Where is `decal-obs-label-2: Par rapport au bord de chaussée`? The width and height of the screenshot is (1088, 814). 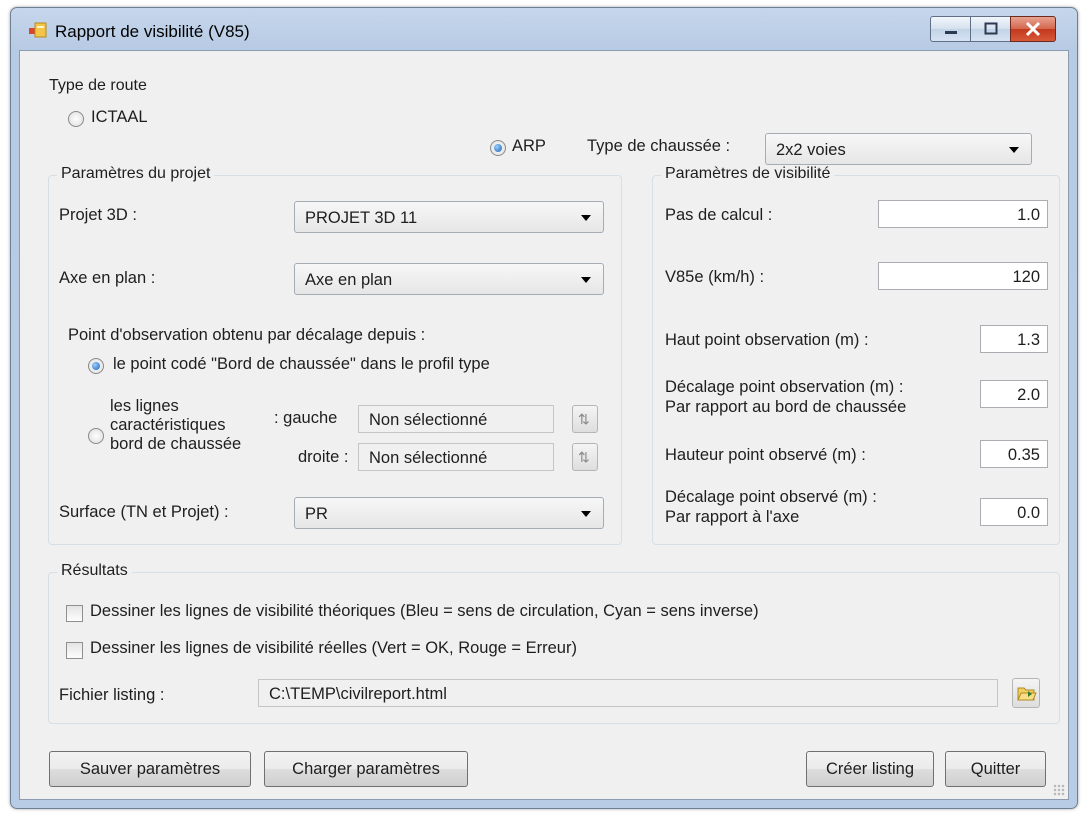 decal-obs-label-2: Par rapport au bord de chaussée is located at coordinates (786, 407).